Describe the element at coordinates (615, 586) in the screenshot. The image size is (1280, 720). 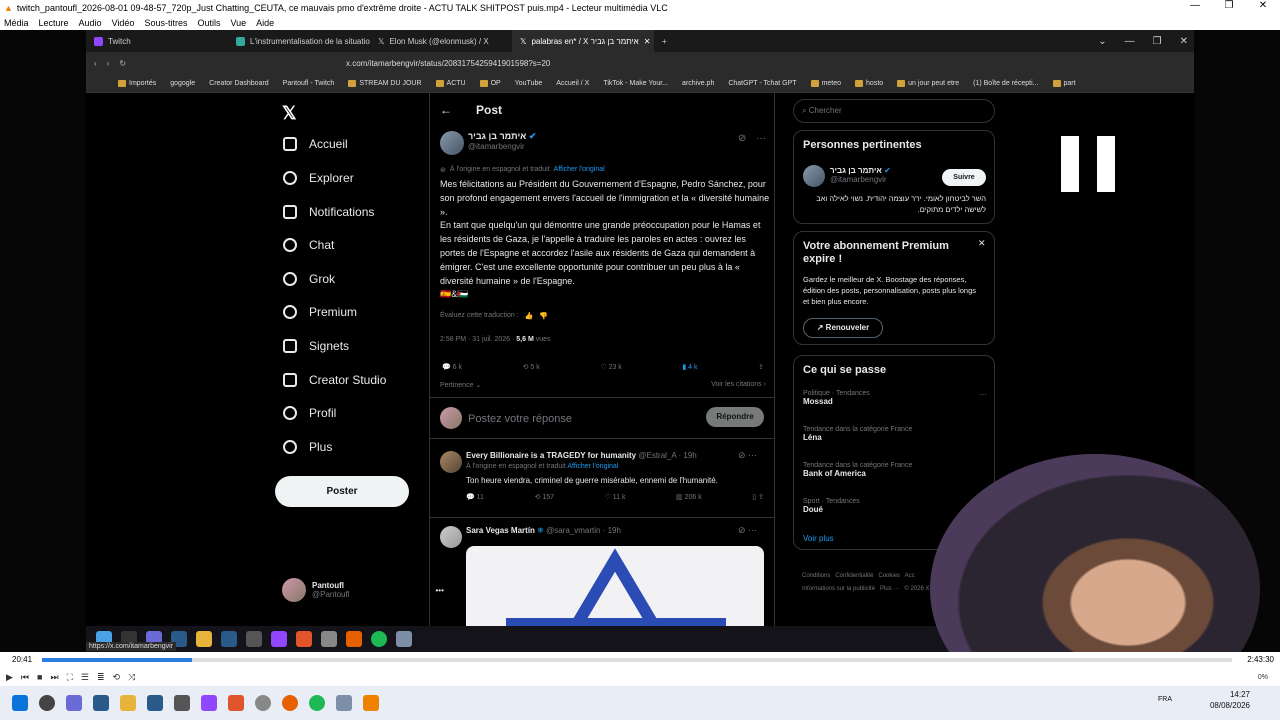
I see `israel-flag-image` at that location.